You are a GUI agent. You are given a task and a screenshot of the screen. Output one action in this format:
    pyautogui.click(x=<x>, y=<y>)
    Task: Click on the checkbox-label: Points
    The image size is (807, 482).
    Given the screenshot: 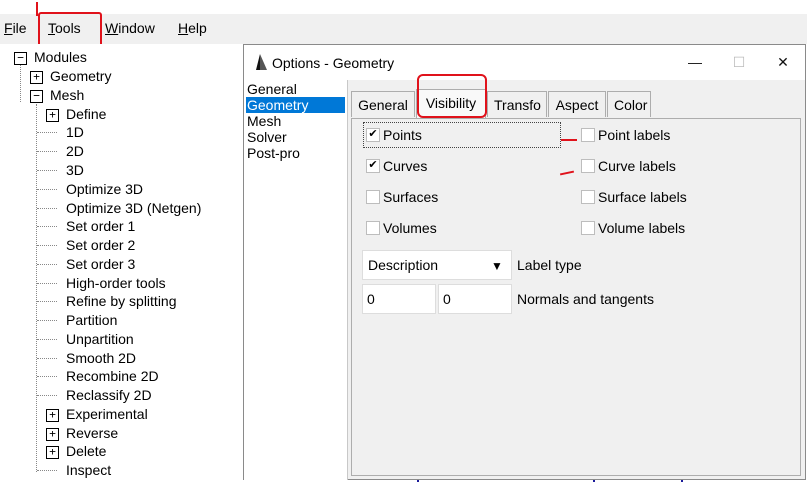 What is the action you would take?
    pyautogui.click(x=402, y=135)
    